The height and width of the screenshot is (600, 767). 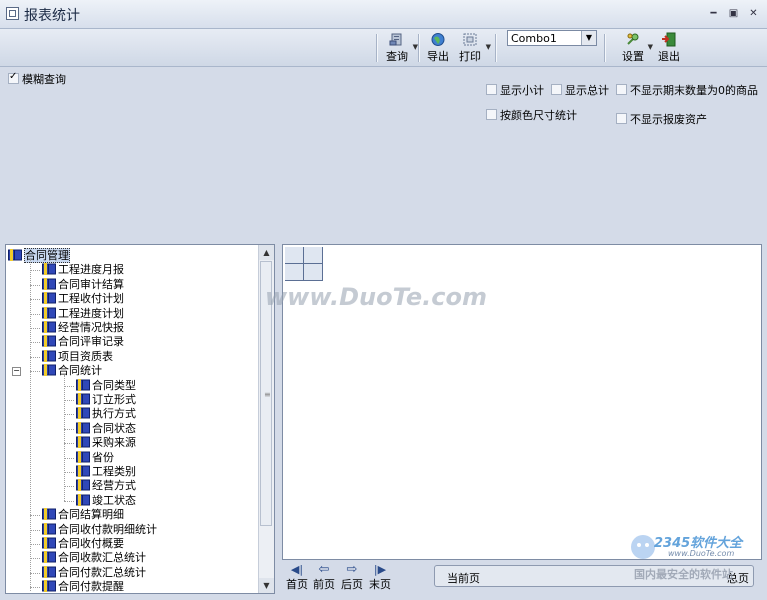 I want to click on query-button: 查询 ▼, so click(x=401, y=47).